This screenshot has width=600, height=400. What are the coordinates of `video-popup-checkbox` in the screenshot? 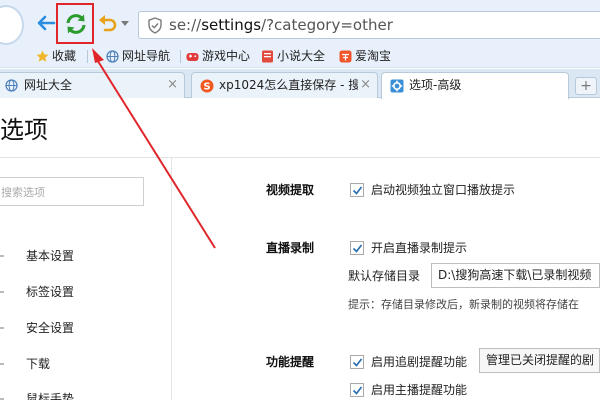 It's located at (357, 190).